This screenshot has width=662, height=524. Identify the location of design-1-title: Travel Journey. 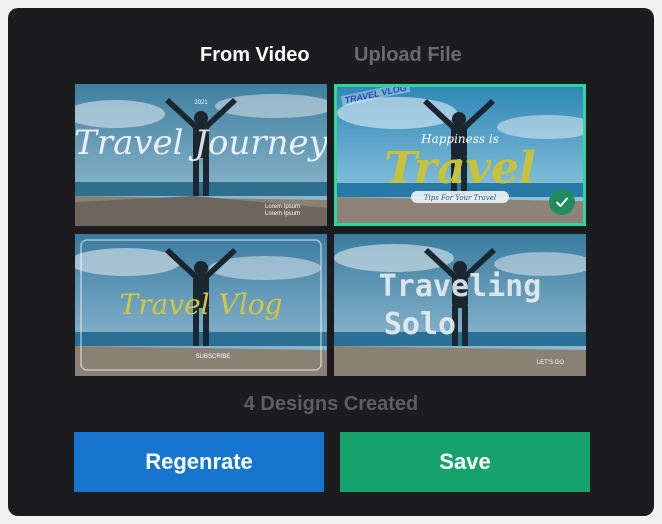
(201, 143).